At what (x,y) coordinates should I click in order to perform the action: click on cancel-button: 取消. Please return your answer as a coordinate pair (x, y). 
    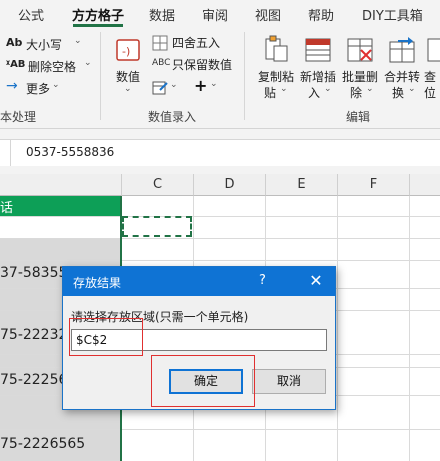
    Looking at the image, I should click on (289, 381).